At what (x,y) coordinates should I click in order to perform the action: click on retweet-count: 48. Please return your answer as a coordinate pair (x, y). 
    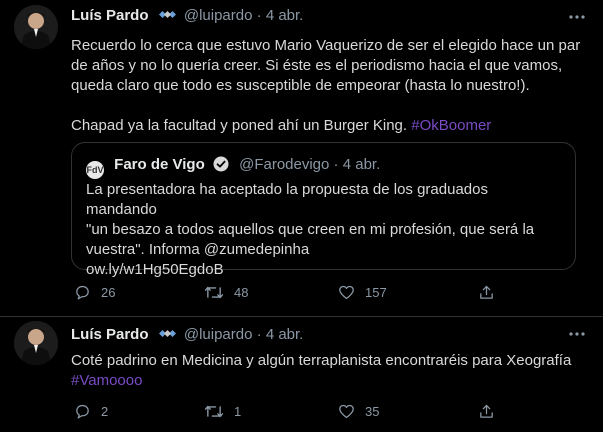
    Looking at the image, I should click on (241, 292).